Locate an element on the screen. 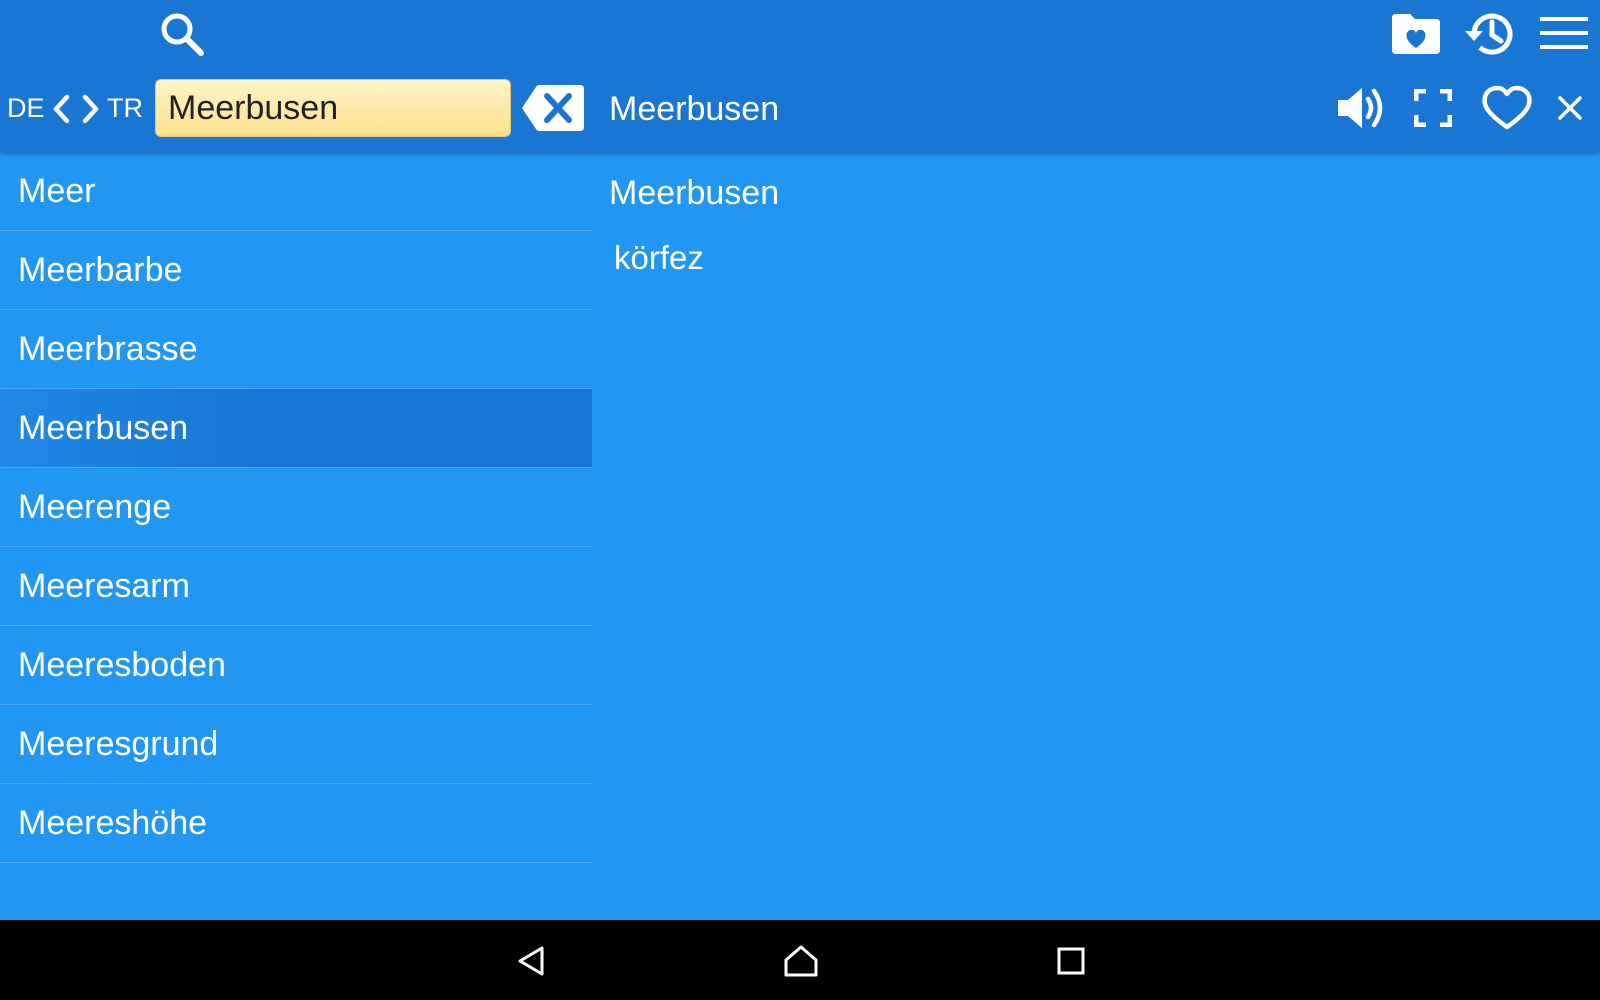  entry-header-word: Meerbusen is located at coordinates (694, 109).